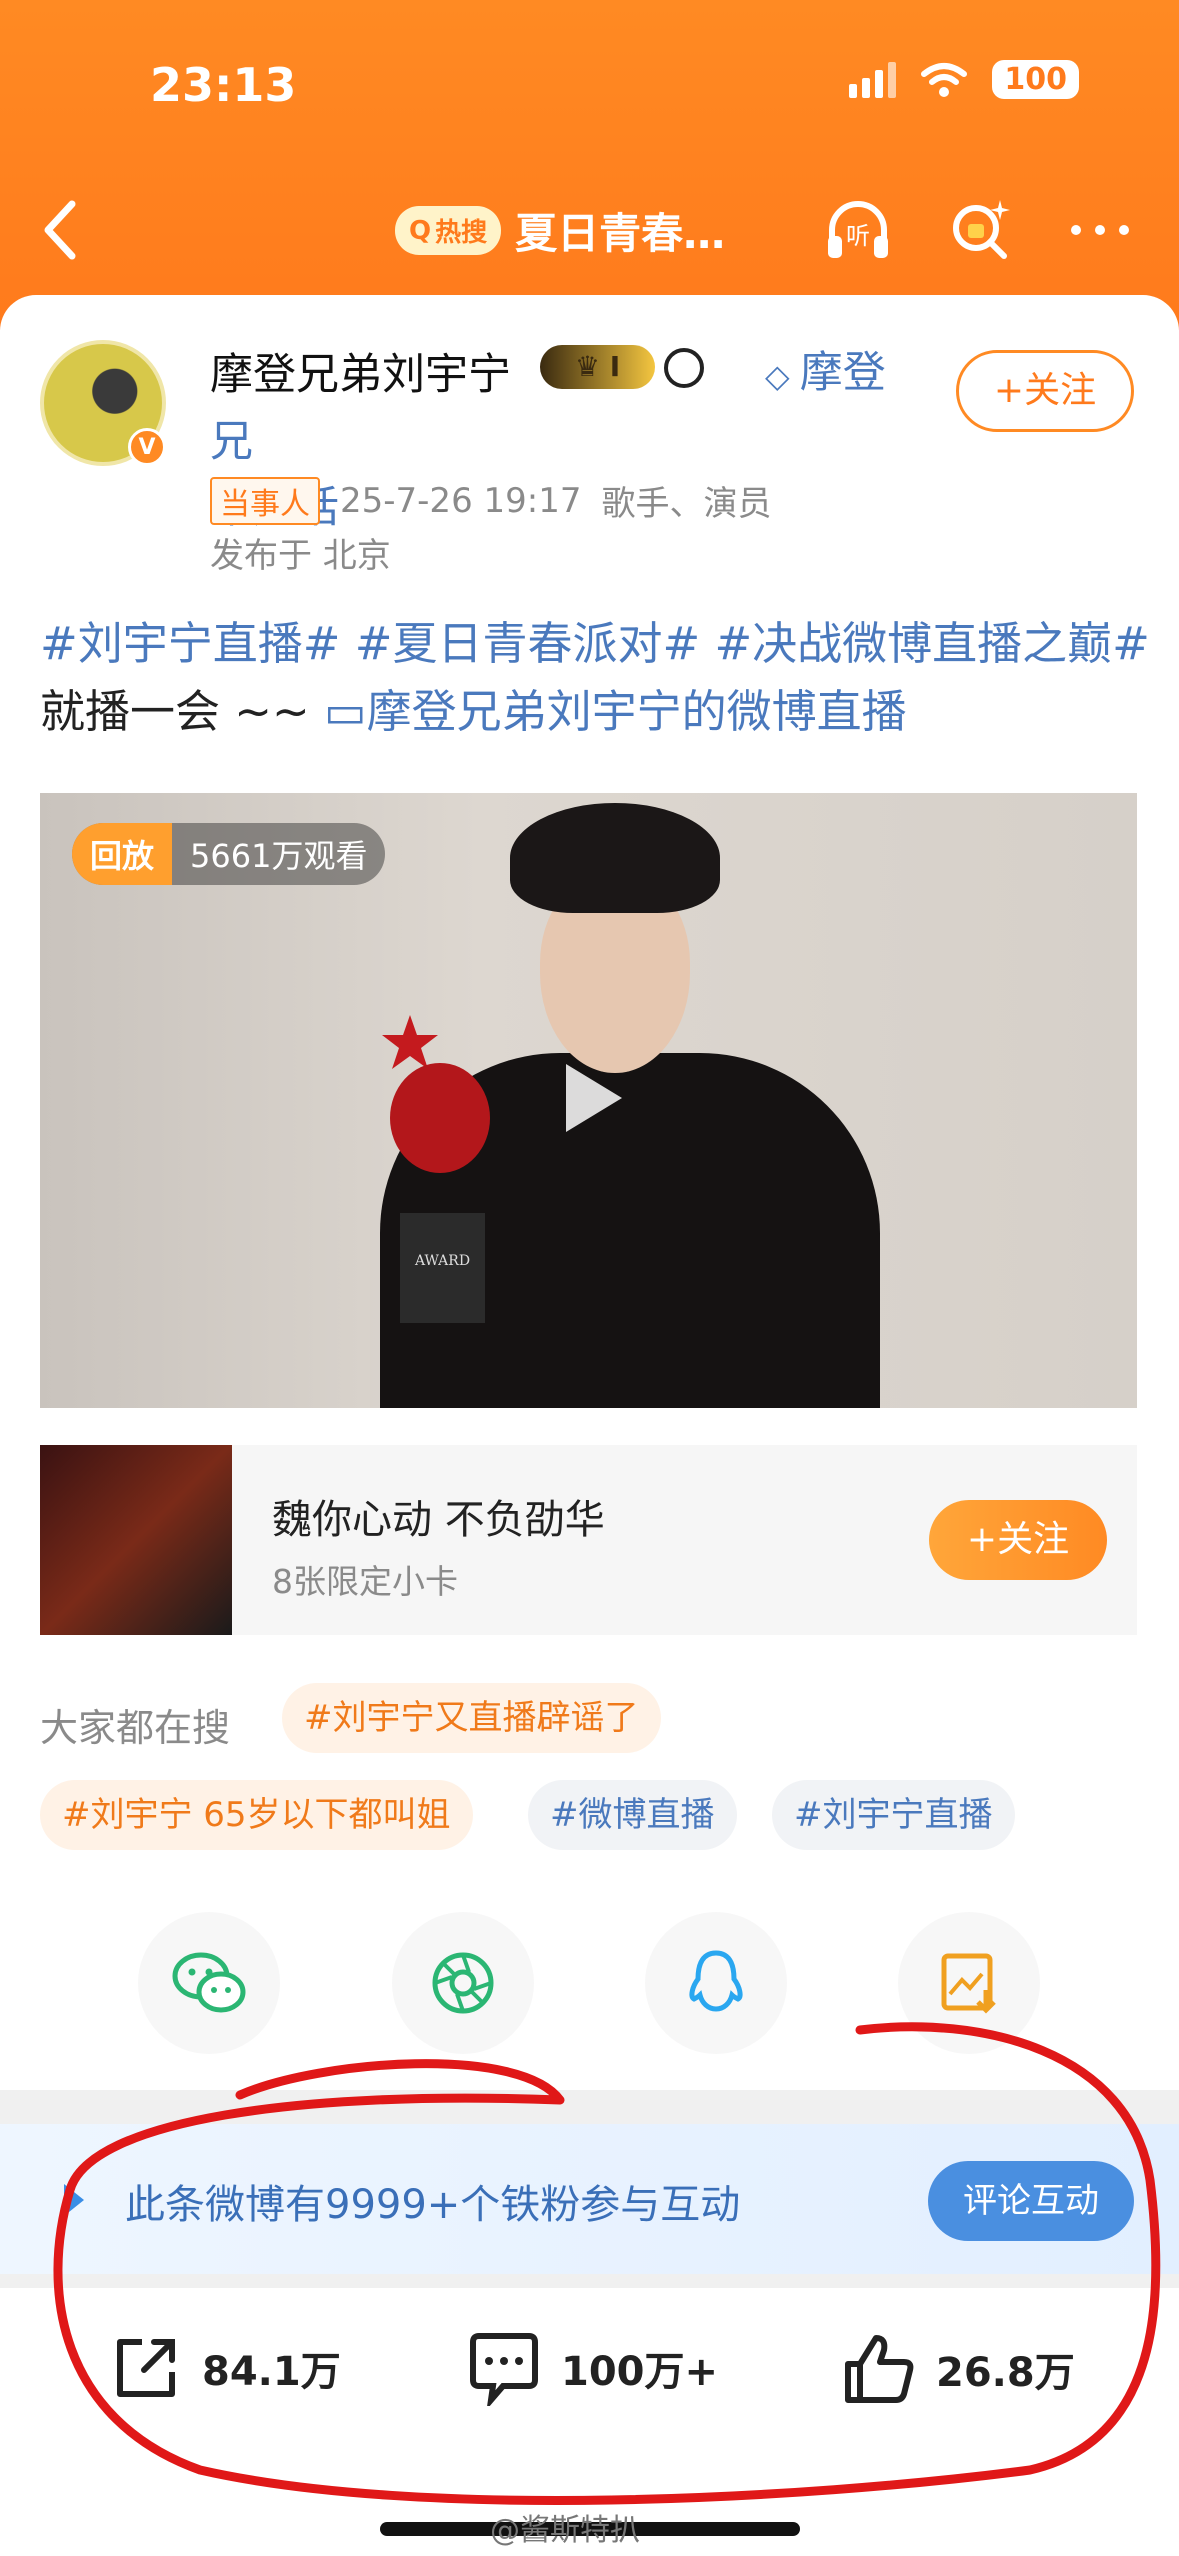  What do you see at coordinates (62, 230) in the screenshot?
I see `back-arrow-icon` at bounding box center [62, 230].